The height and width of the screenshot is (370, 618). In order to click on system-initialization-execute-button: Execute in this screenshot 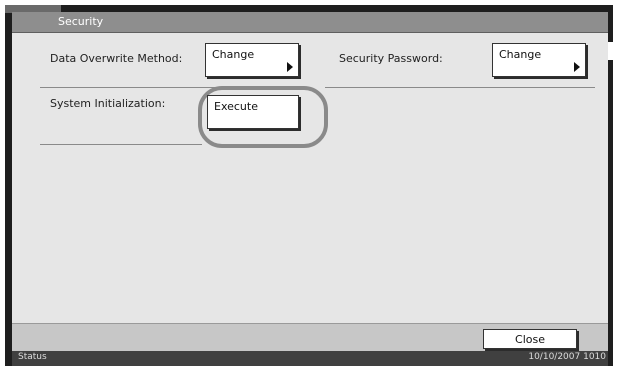, I will do `click(253, 112)`.